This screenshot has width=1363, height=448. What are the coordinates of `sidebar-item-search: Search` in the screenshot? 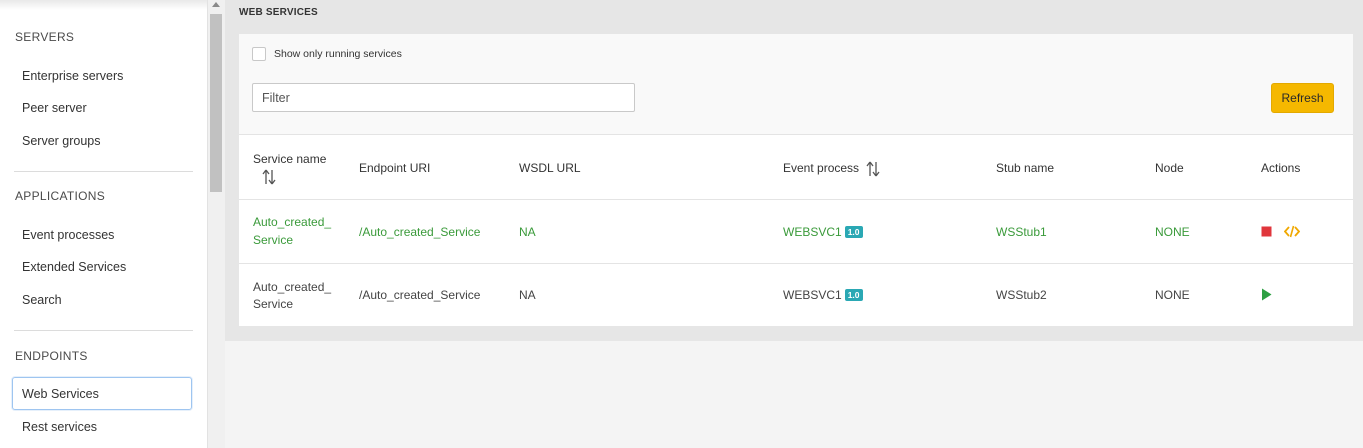 It's located at (42, 300).